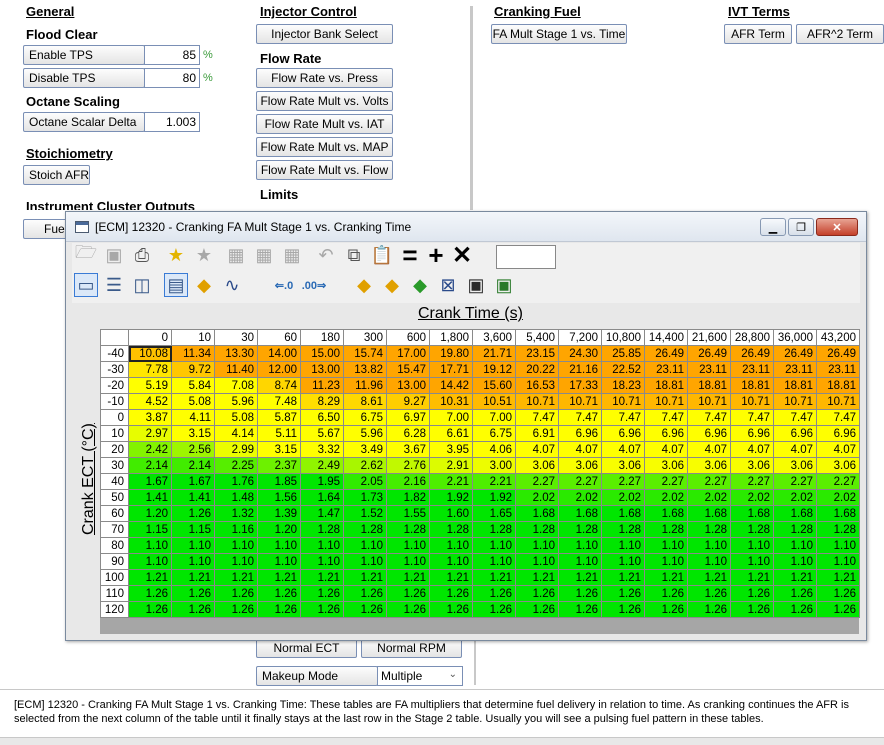 The width and height of the screenshot is (884, 745). I want to click on table-cell: 3.00, so click(494, 465).